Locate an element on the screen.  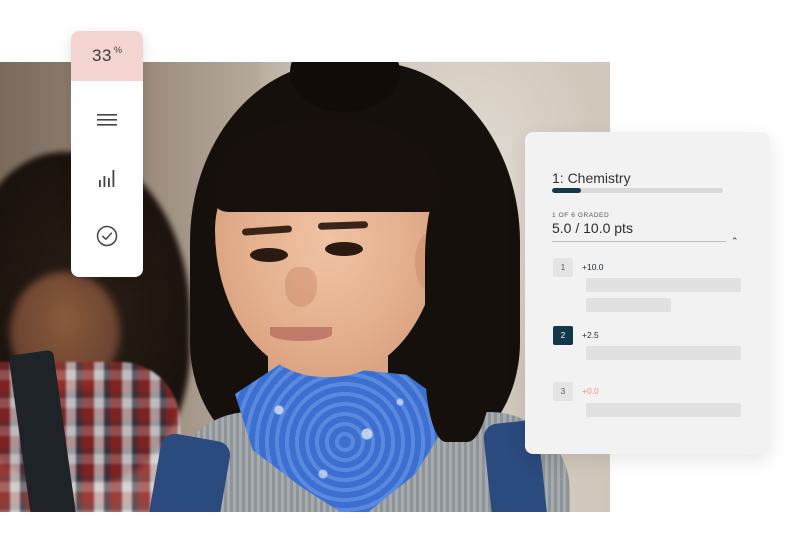
chevron-up-icon: ⌃ is located at coordinates (735, 241).